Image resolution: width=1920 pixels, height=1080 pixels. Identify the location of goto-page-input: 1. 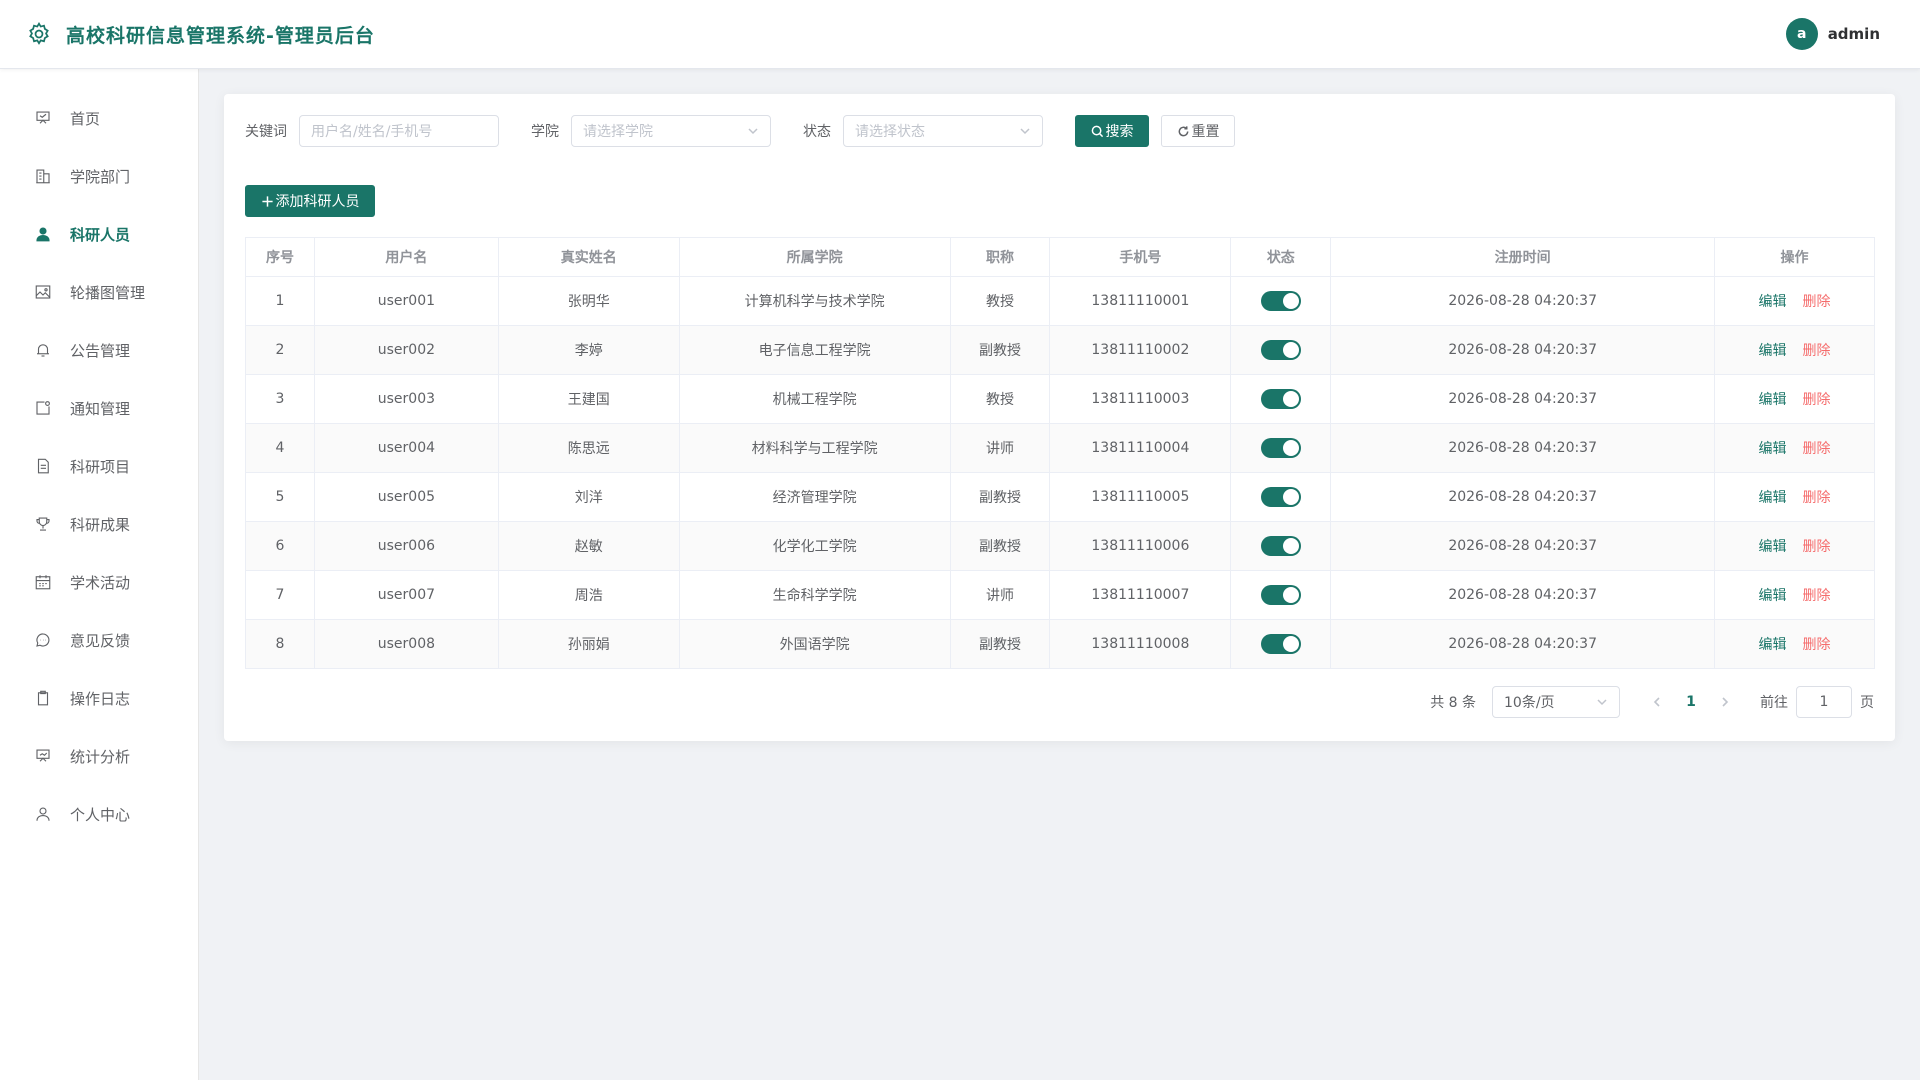
(1824, 702).